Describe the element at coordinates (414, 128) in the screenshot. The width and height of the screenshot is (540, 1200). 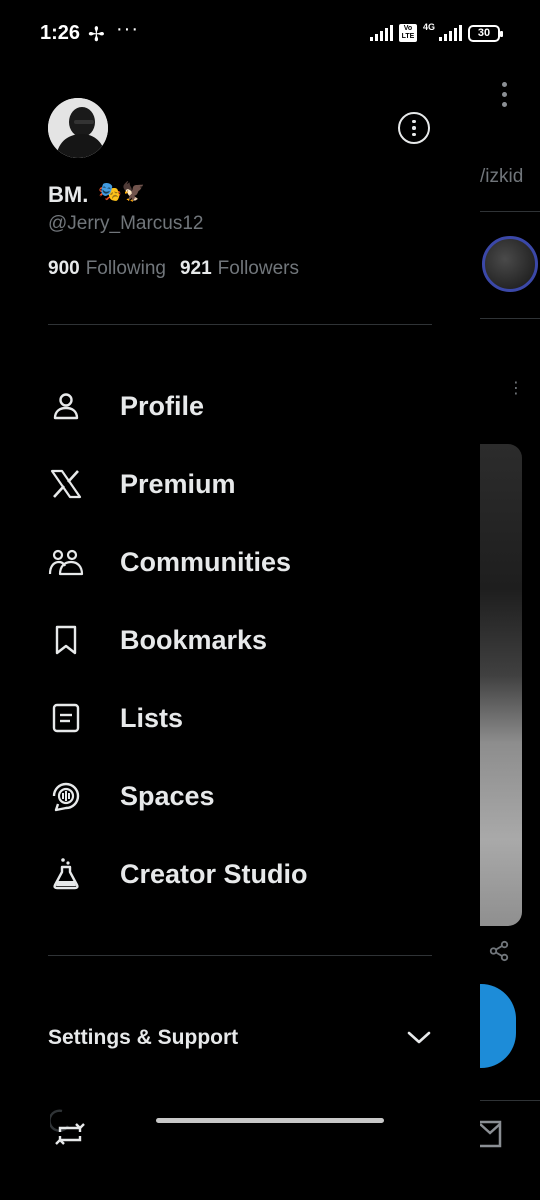
I see `more-options-button` at that location.